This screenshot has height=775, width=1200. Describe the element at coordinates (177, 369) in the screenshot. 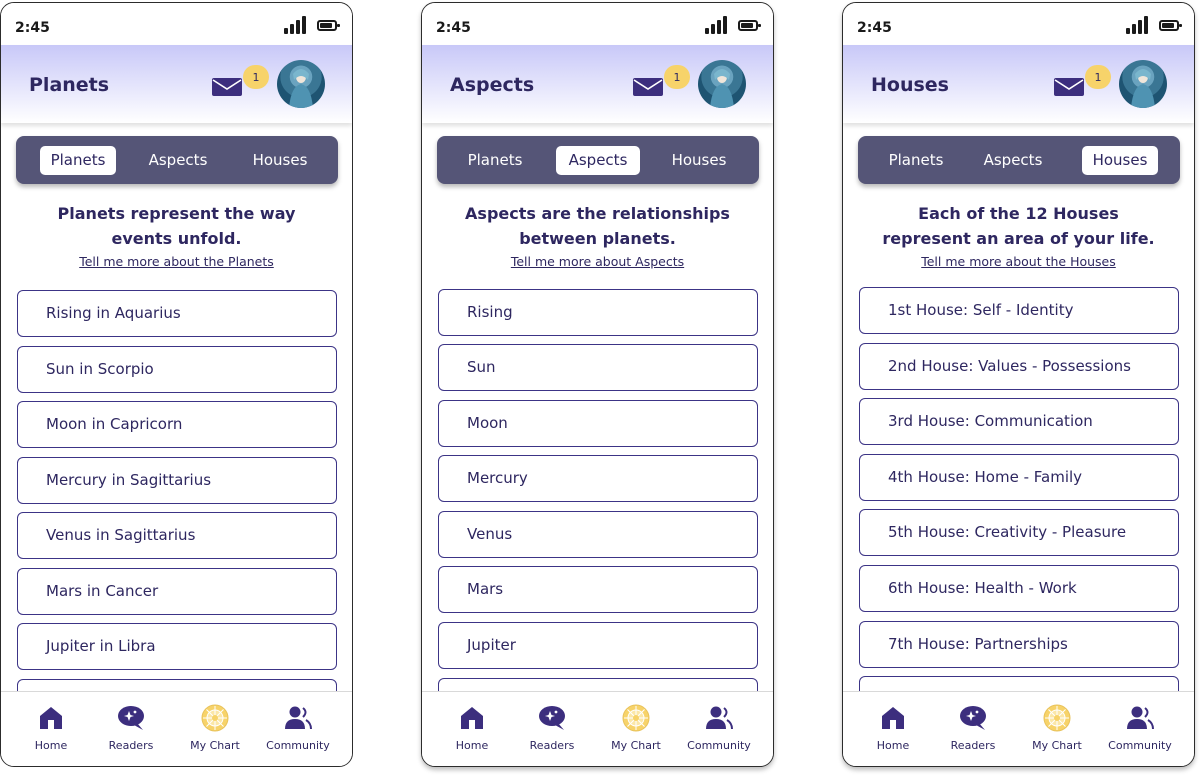

I see `list-item: Sun in Scorpio` at that location.